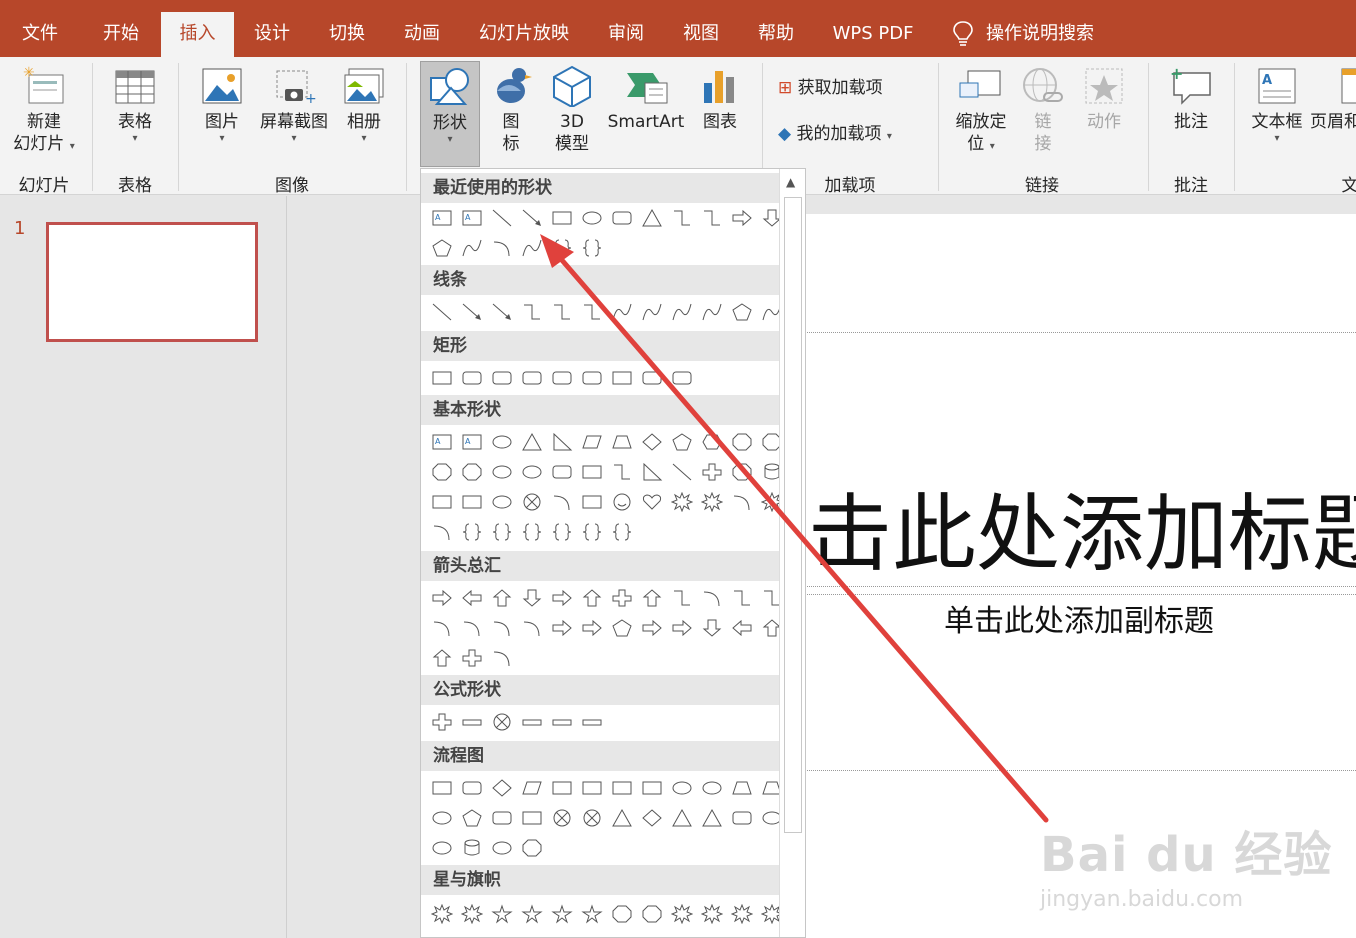 This screenshot has width=1356, height=938. Describe the element at coordinates (472, 848) in the screenshot. I see `shape-cyl-icon` at that location.